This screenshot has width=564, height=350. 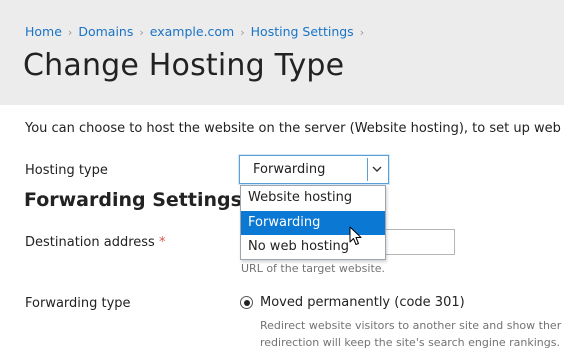 I want to click on destination-address-input, so click(x=419, y=242).